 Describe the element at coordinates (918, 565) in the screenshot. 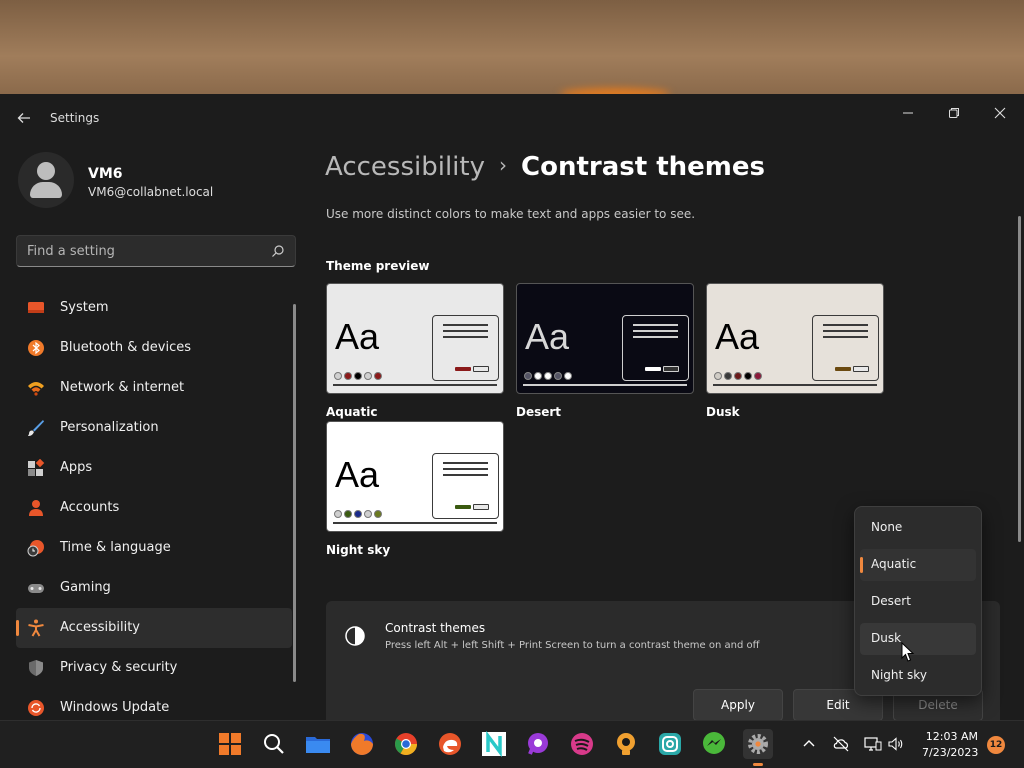

I see `dropdown-option-aquatic: Aquatic` at that location.